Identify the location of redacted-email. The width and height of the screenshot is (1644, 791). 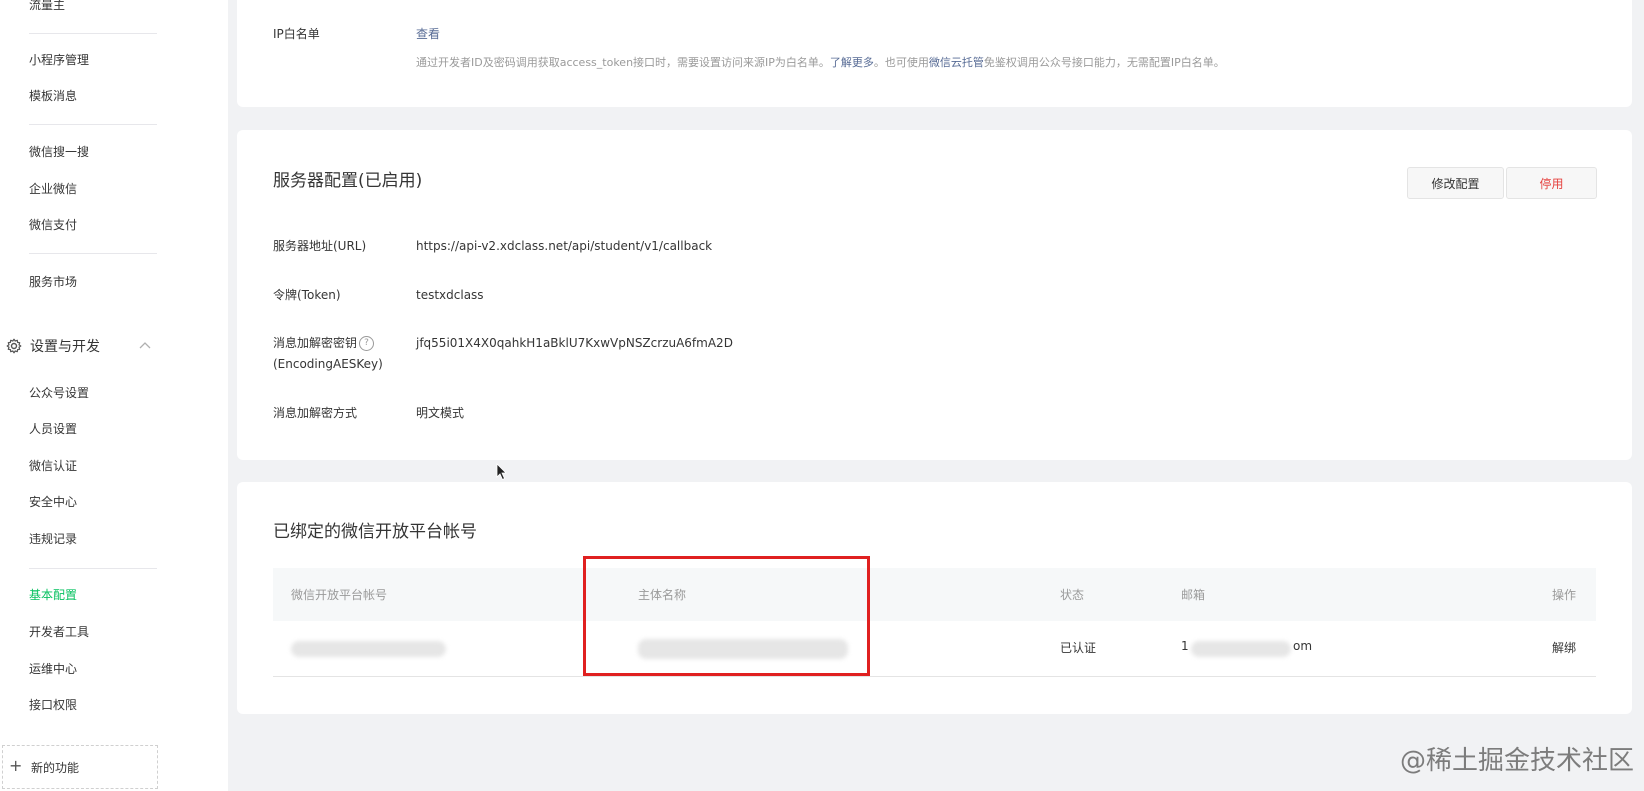
(1241, 649).